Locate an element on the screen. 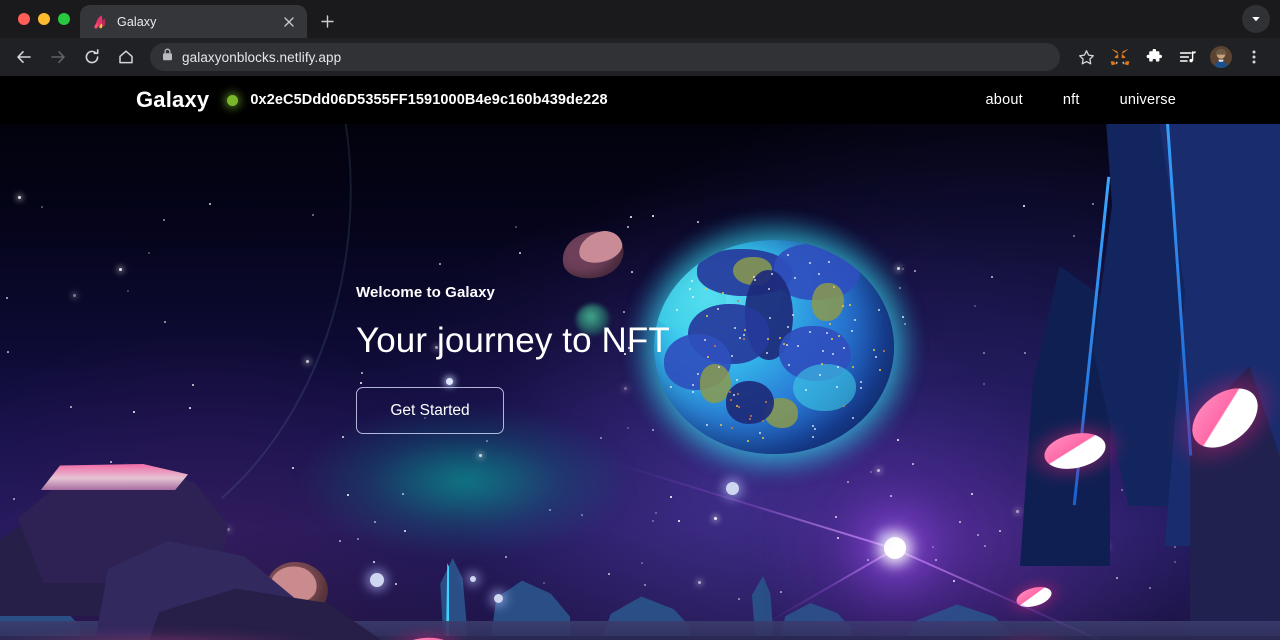 Image resolution: width=1280 pixels, height=640 pixels. home-icon is located at coordinates (126, 57).